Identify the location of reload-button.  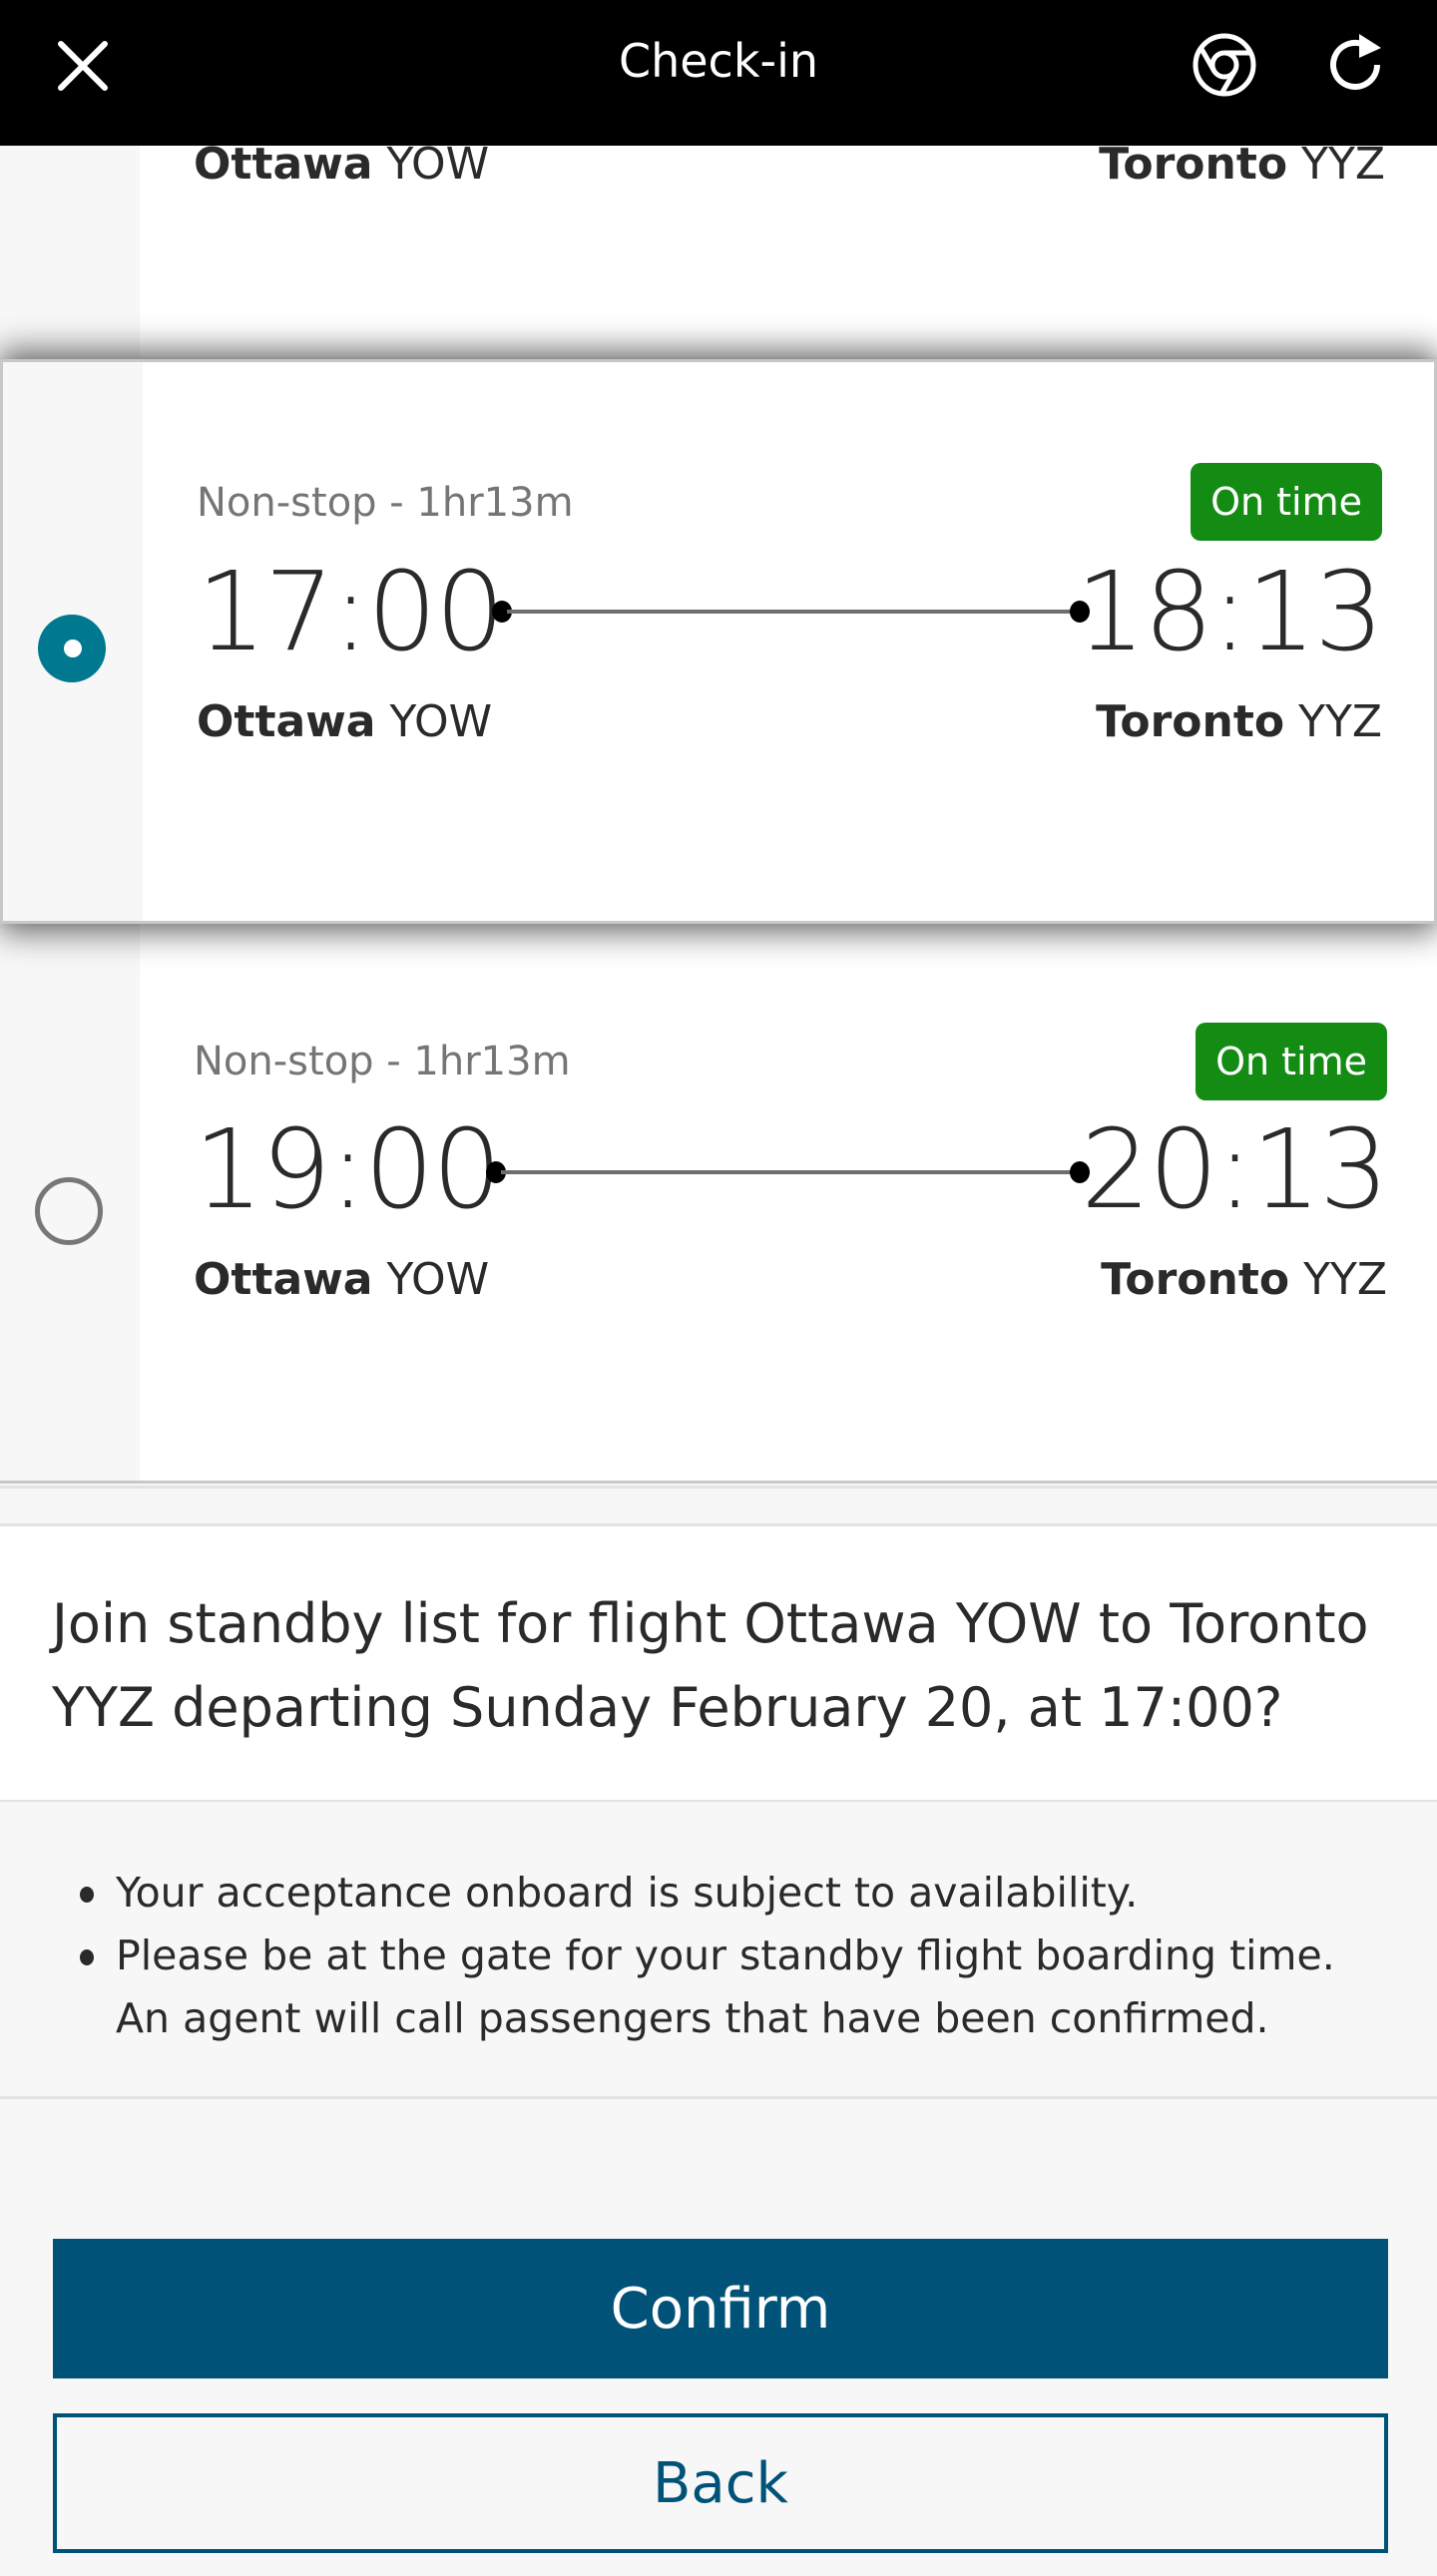
(1356, 65).